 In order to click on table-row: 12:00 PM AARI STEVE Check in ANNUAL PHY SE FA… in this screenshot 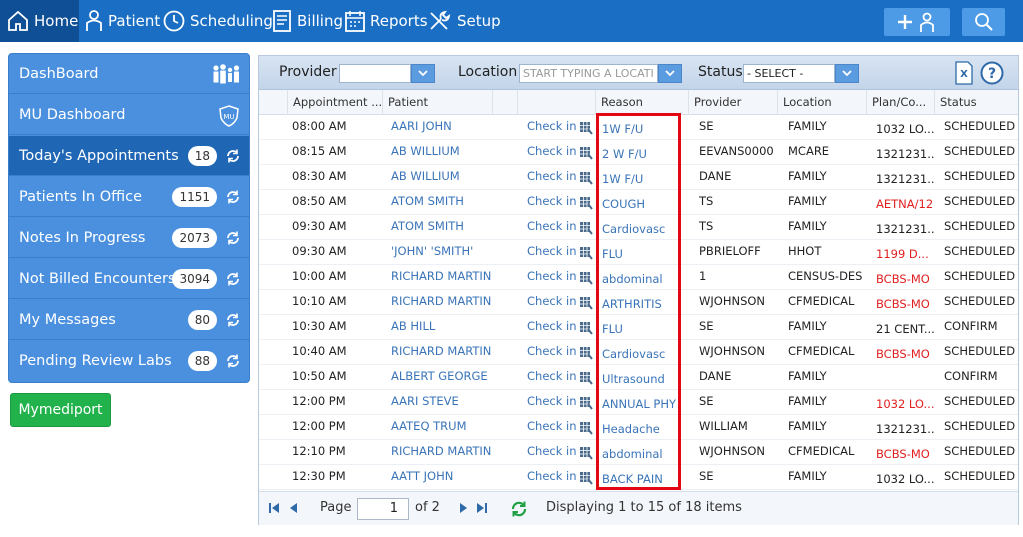, I will do `click(638, 402)`.